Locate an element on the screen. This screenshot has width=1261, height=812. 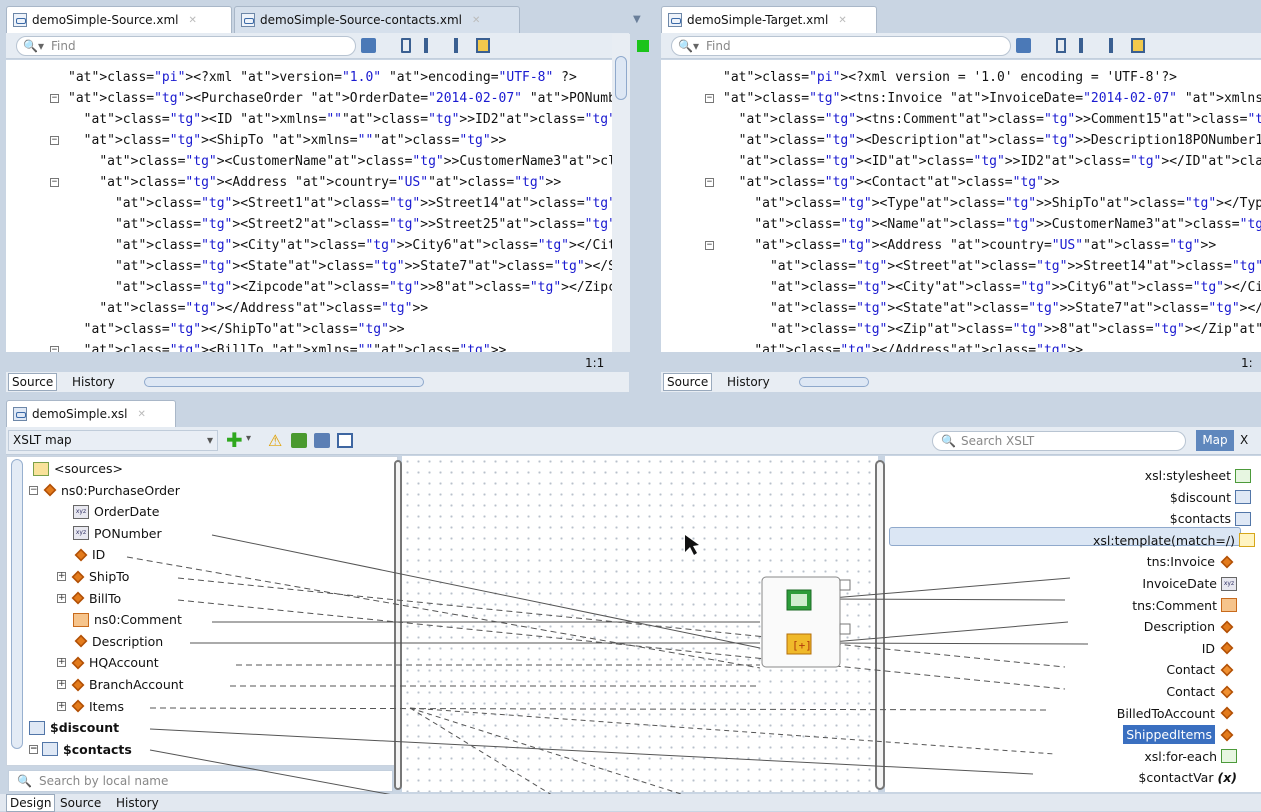
tab-history: History is located at coordinates (137, 803).